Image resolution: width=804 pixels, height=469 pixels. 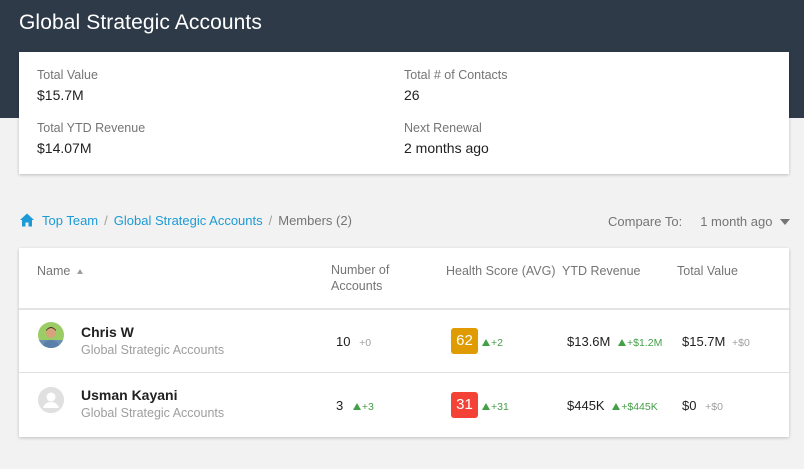 What do you see at coordinates (589, 341) in the screenshot?
I see `ytd-value: $13.6M` at bounding box center [589, 341].